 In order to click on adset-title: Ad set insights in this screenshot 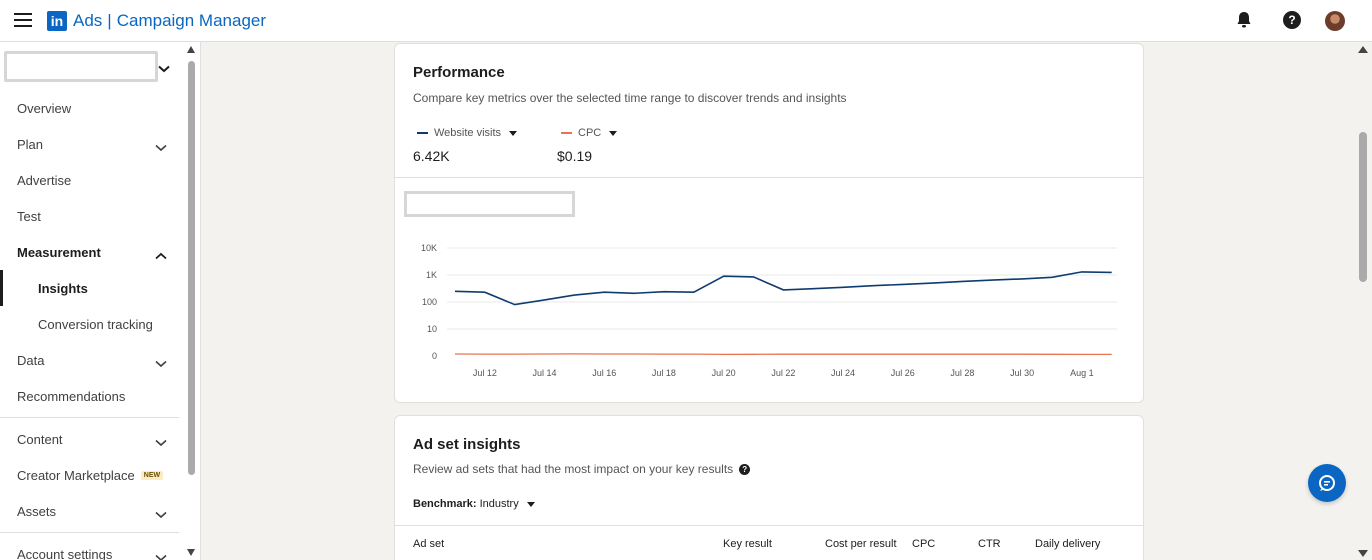, I will do `click(467, 444)`.